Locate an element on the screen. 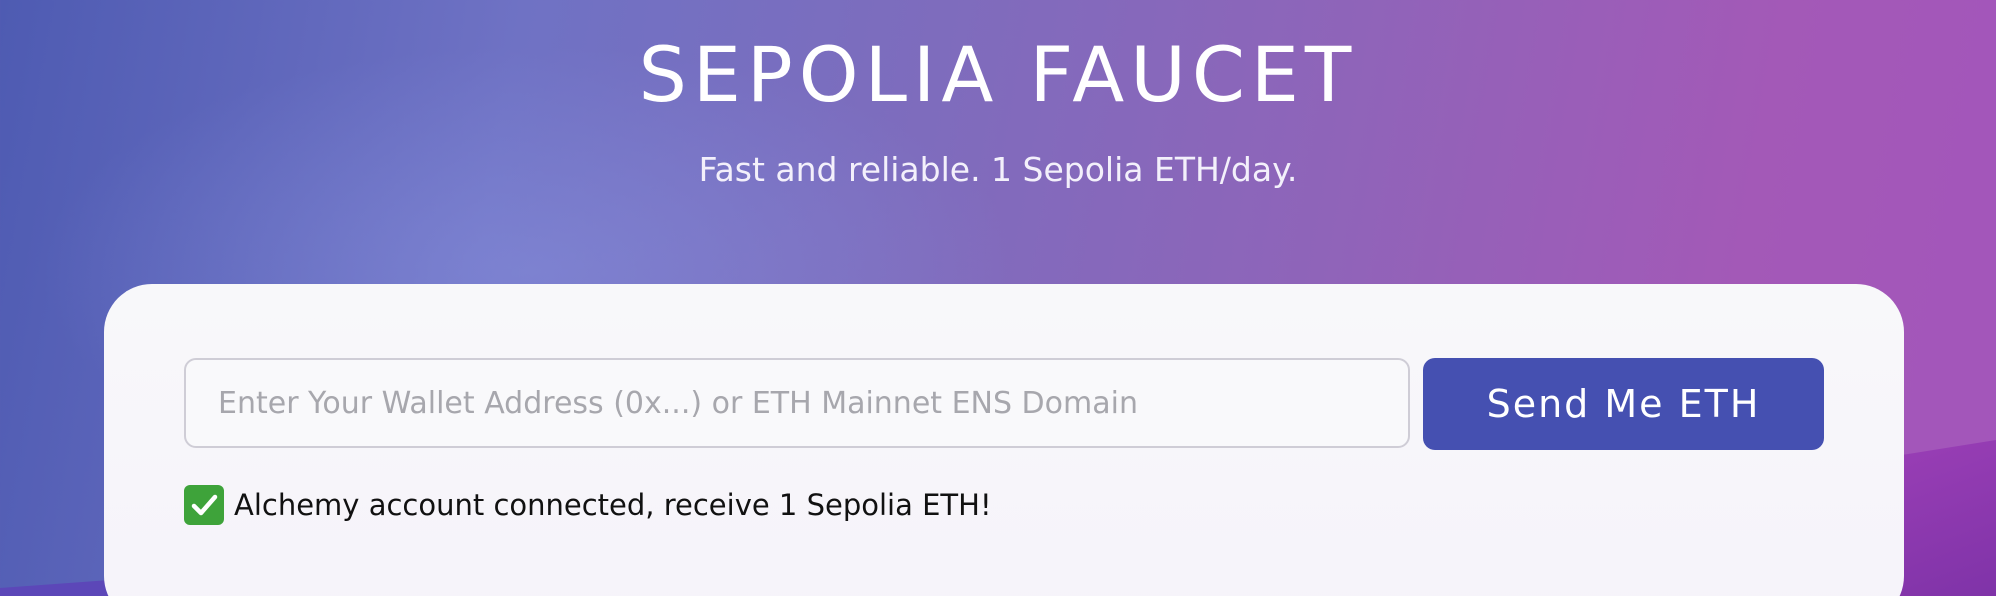  page-title: SEPOLIA FAUCET is located at coordinates (998, 74).